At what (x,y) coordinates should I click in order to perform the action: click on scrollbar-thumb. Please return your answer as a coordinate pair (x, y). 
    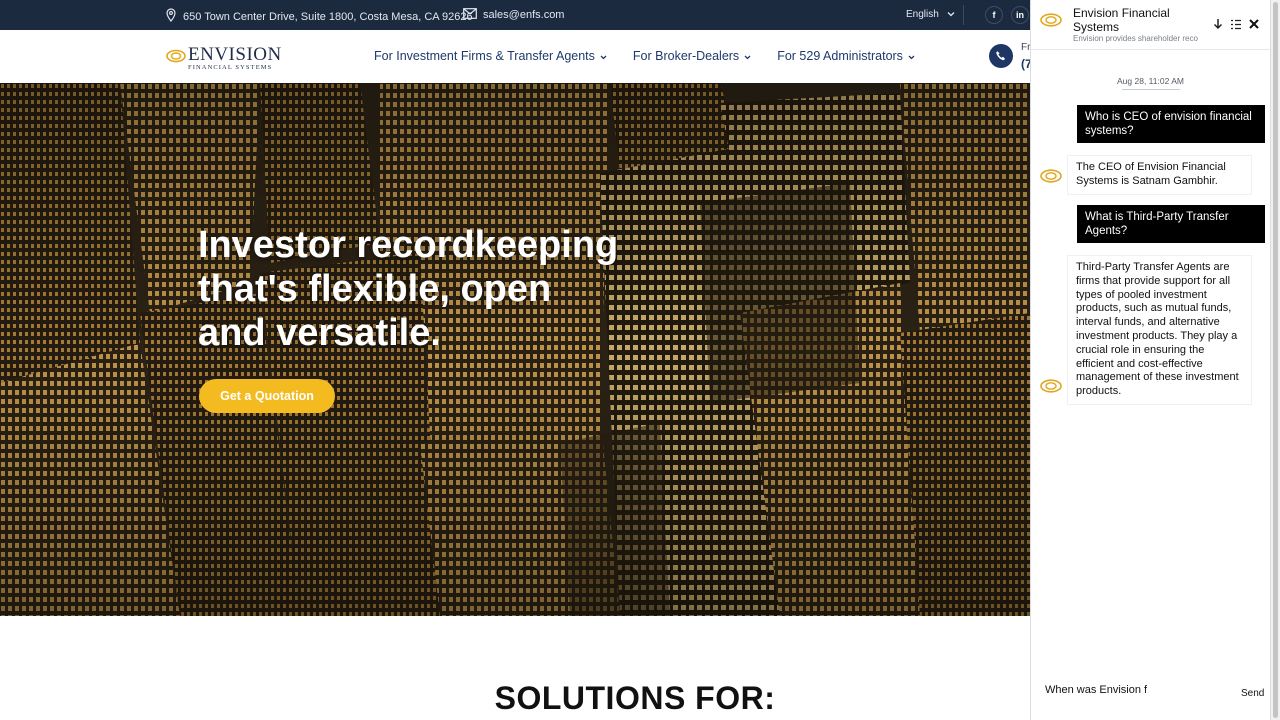
    Looking at the image, I should click on (1275, 360).